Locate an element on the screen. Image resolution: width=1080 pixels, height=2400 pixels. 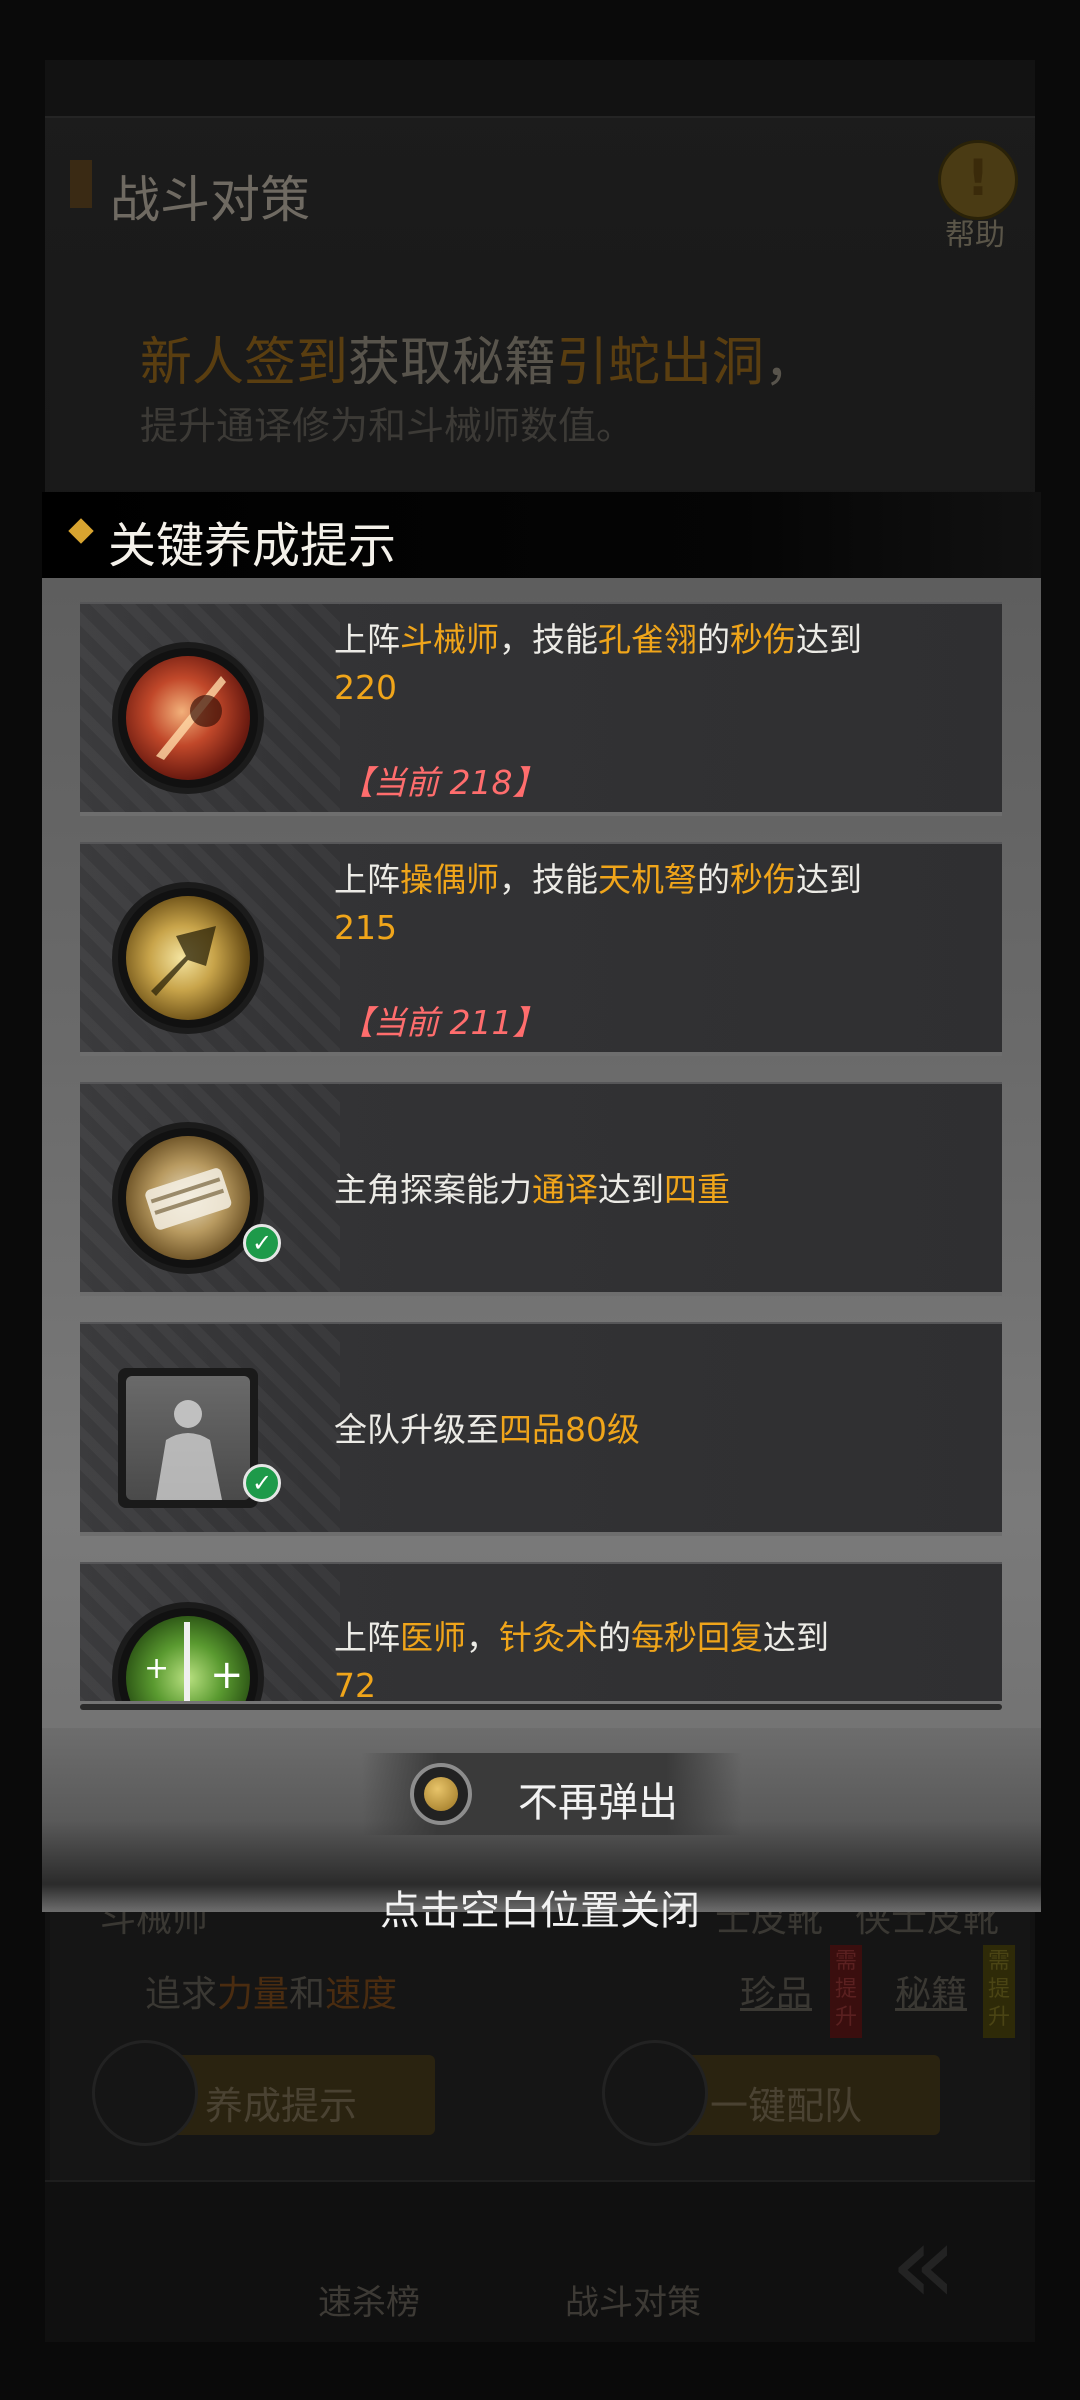
tip-level-highlight: 四品80级 is located at coordinates (569, 1429).